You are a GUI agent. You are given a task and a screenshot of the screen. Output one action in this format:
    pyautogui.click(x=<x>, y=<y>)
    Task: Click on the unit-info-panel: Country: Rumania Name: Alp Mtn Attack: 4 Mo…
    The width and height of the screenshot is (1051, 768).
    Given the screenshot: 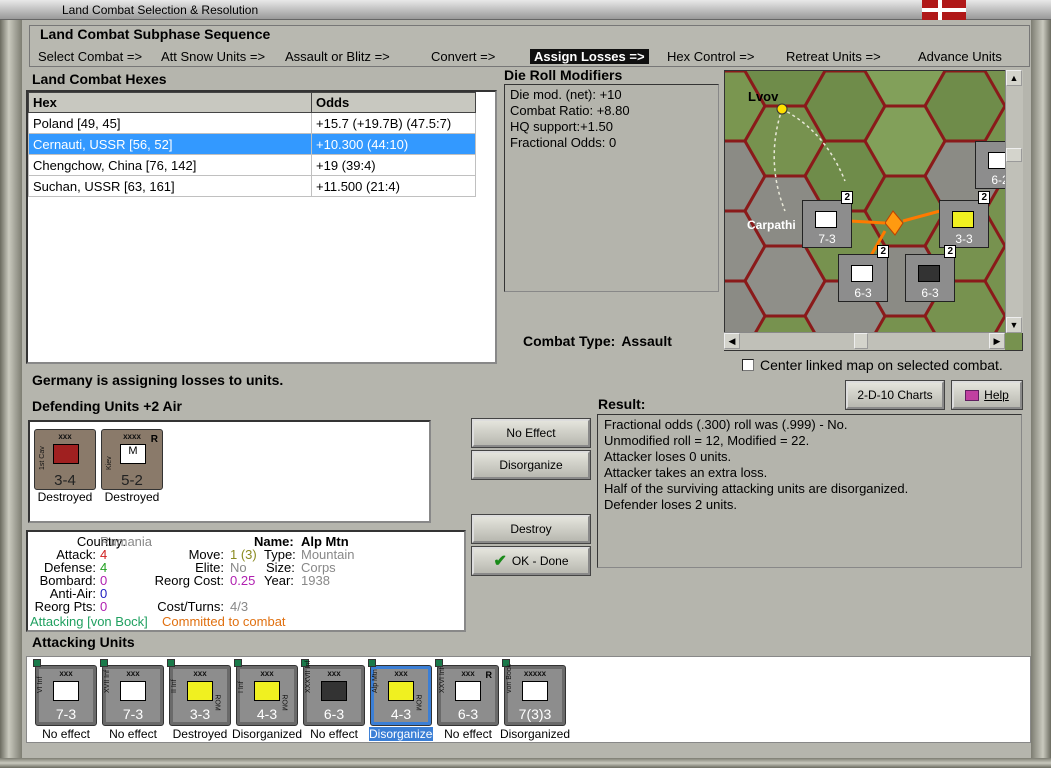 What is the action you would take?
    pyautogui.click(x=246, y=581)
    